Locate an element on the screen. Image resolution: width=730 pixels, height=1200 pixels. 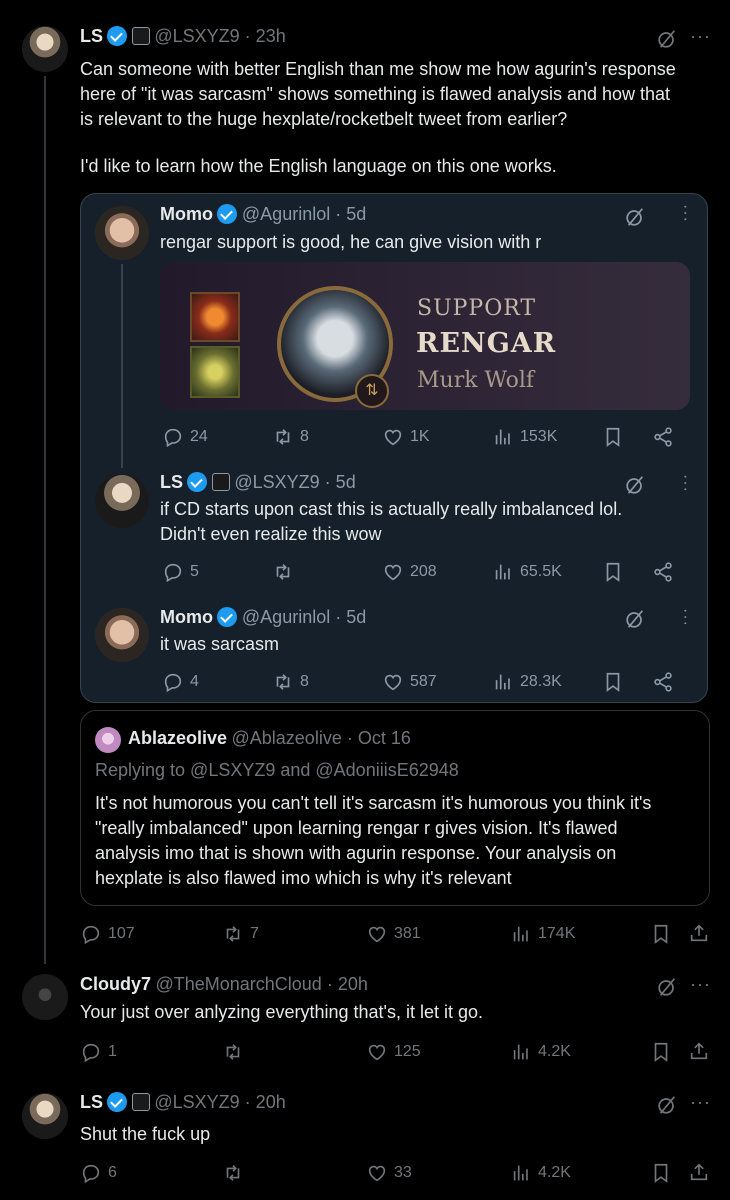
tweet-header: LS @LSXYZ9 · 5d is located at coordinates (258, 482).